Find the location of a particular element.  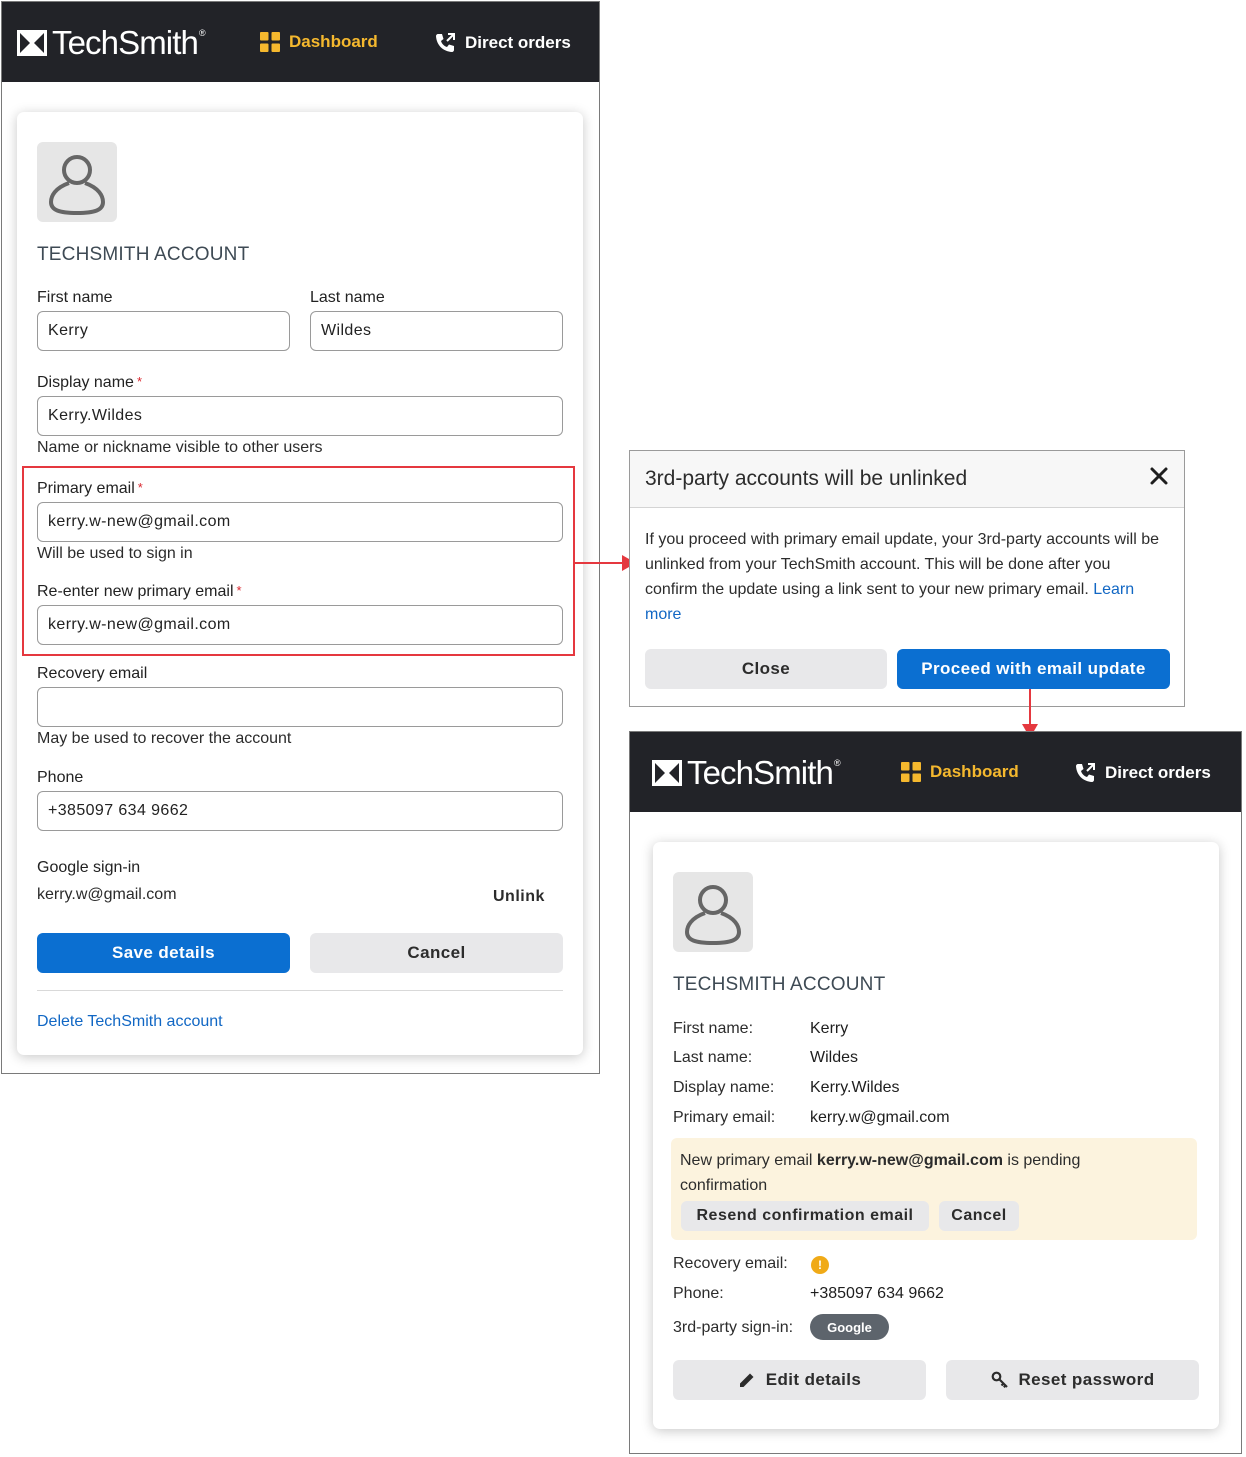

recovery-email-label: Recovery email is located at coordinates (92, 673).